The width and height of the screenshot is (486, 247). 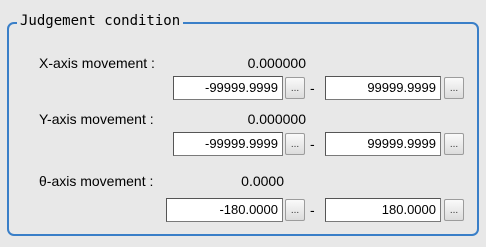 I want to click on theta-axis-label: θ-axis movement :, so click(x=96, y=181).